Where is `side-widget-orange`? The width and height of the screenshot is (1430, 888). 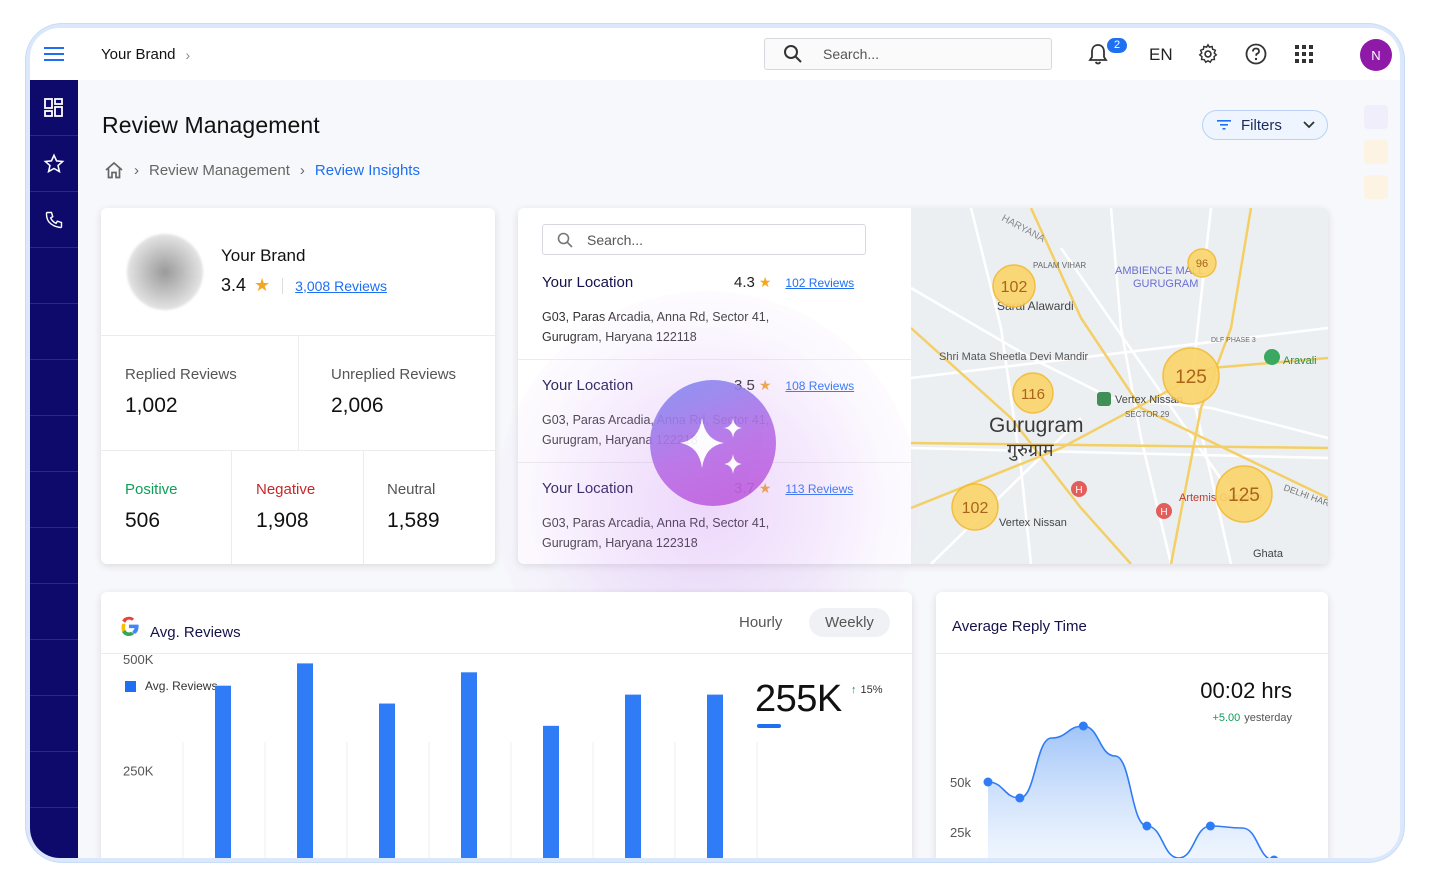 side-widget-orange is located at coordinates (1376, 152).